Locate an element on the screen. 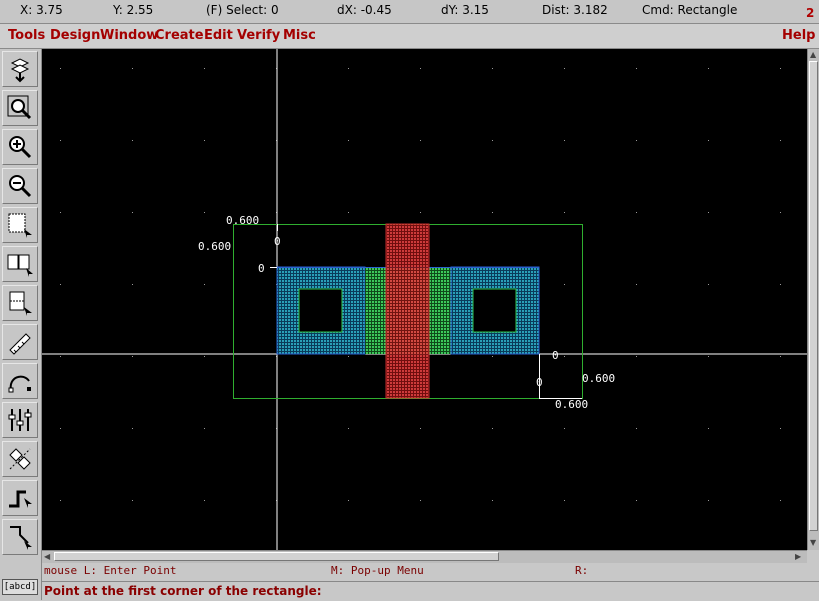  cursor-x-readout: X: 3.75 is located at coordinates (41, 10).